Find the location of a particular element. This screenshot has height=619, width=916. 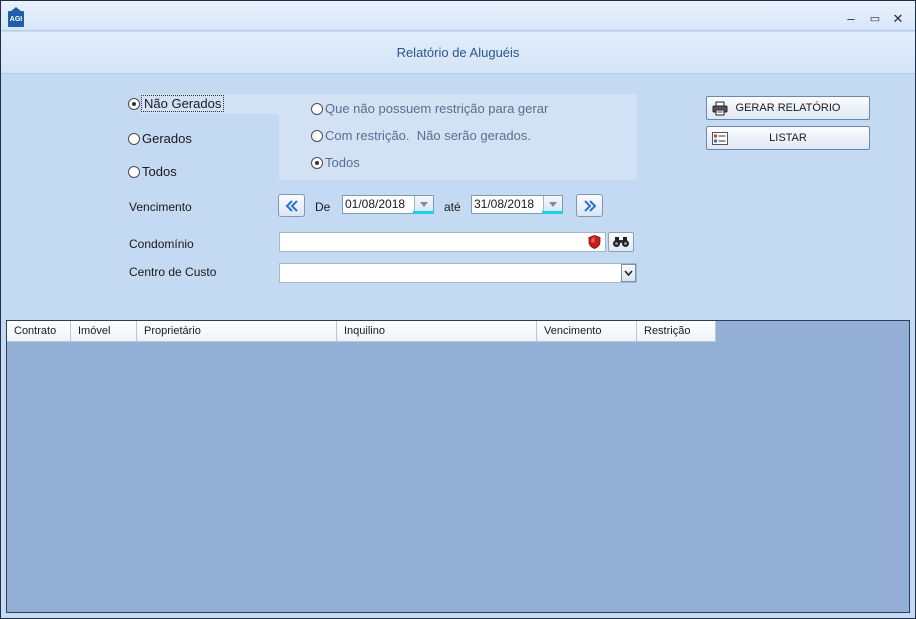

close-button: ✕ is located at coordinates (898, 19).